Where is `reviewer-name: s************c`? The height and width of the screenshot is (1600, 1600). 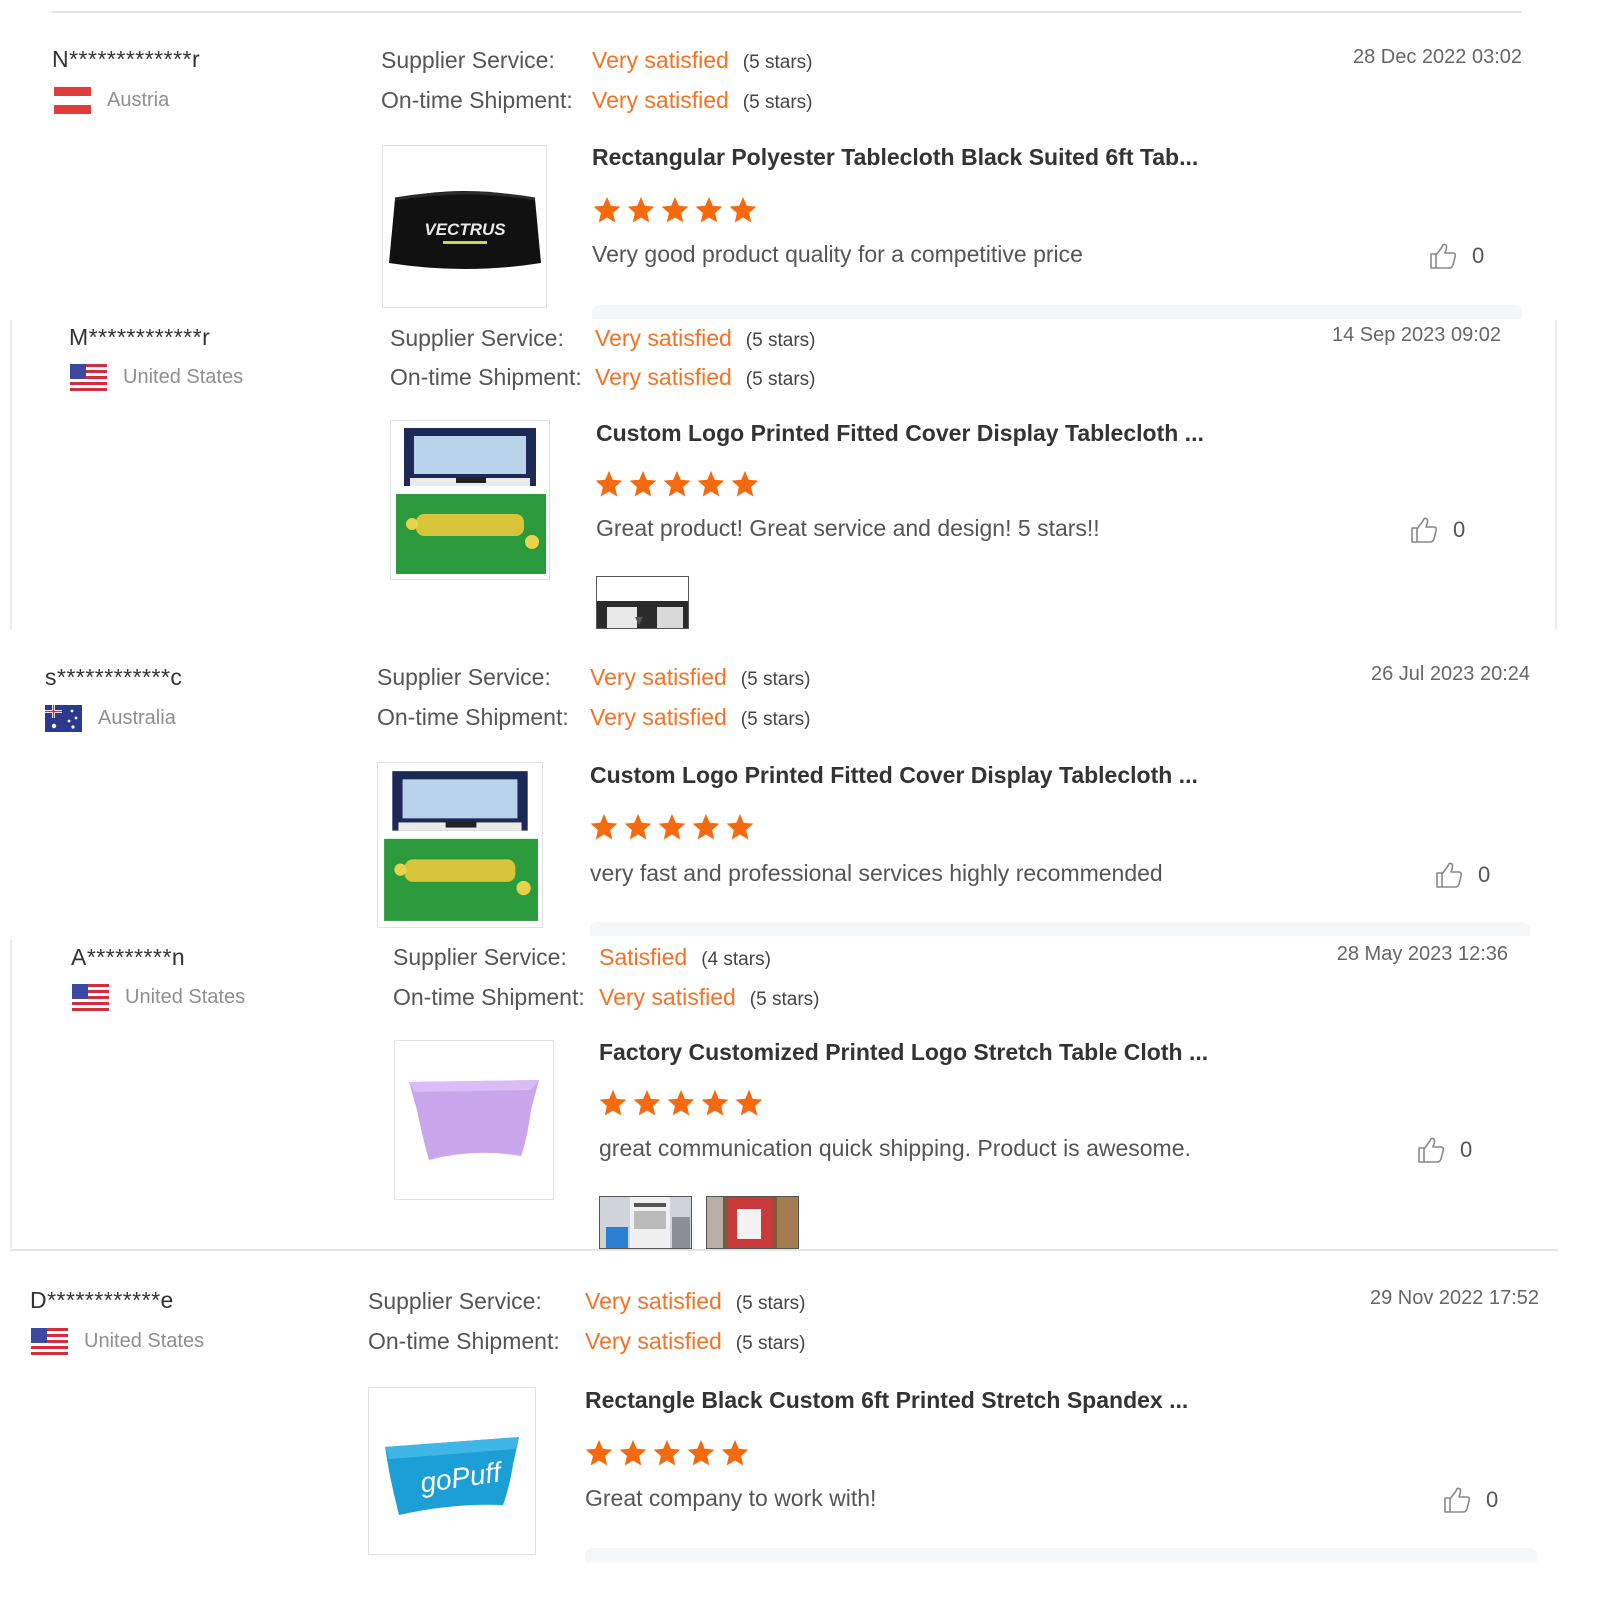 reviewer-name: s************c is located at coordinates (114, 677).